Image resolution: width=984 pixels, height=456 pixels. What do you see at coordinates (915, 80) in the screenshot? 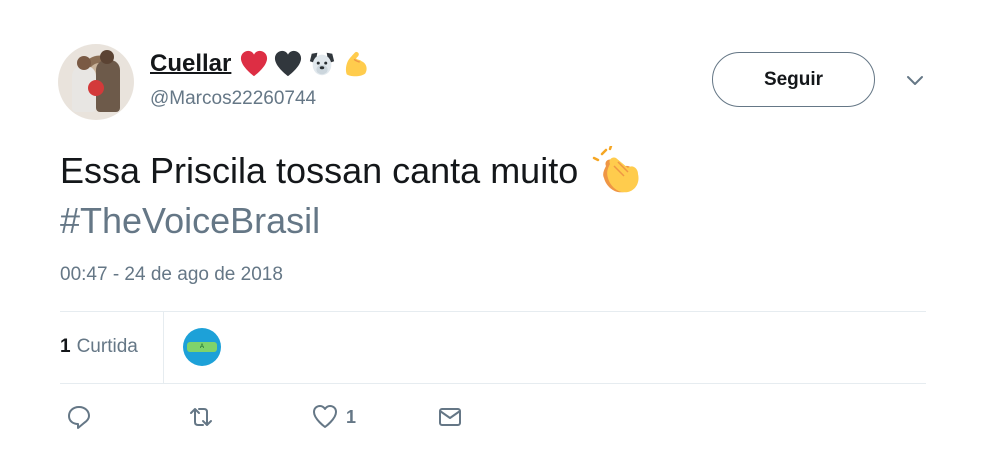
I see `chevron-down-icon` at bounding box center [915, 80].